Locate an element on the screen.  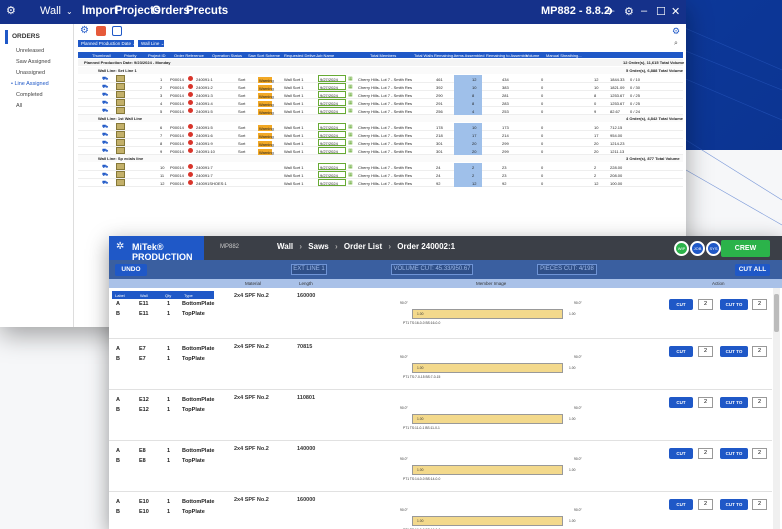
column-header: Total Members is located at coordinates (383, 55).